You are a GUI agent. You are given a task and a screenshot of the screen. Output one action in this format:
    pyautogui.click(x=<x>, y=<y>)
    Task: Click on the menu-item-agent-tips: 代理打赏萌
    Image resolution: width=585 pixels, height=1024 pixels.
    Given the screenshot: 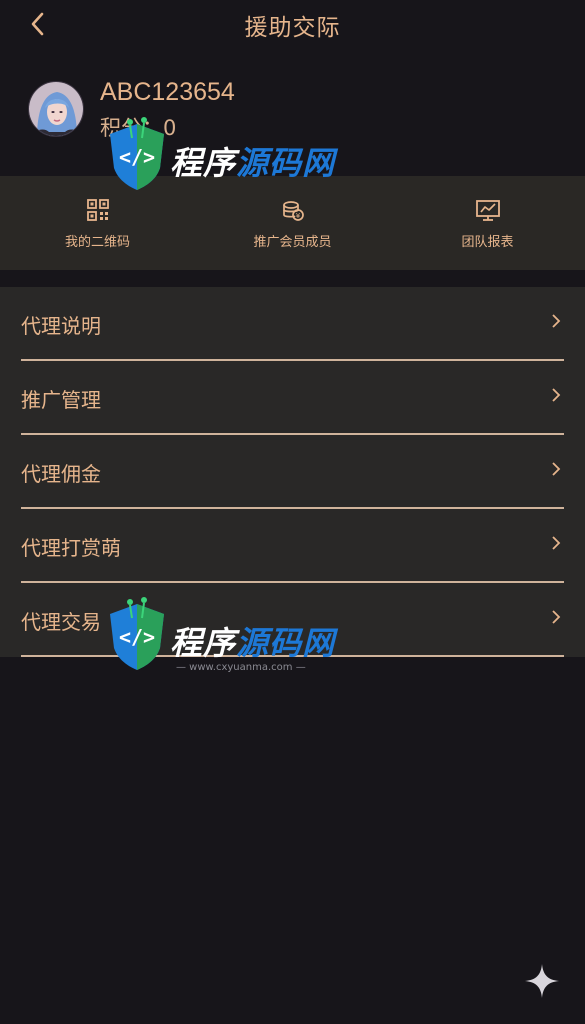 What is the action you would take?
    pyautogui.click(x=292, y=546)
    